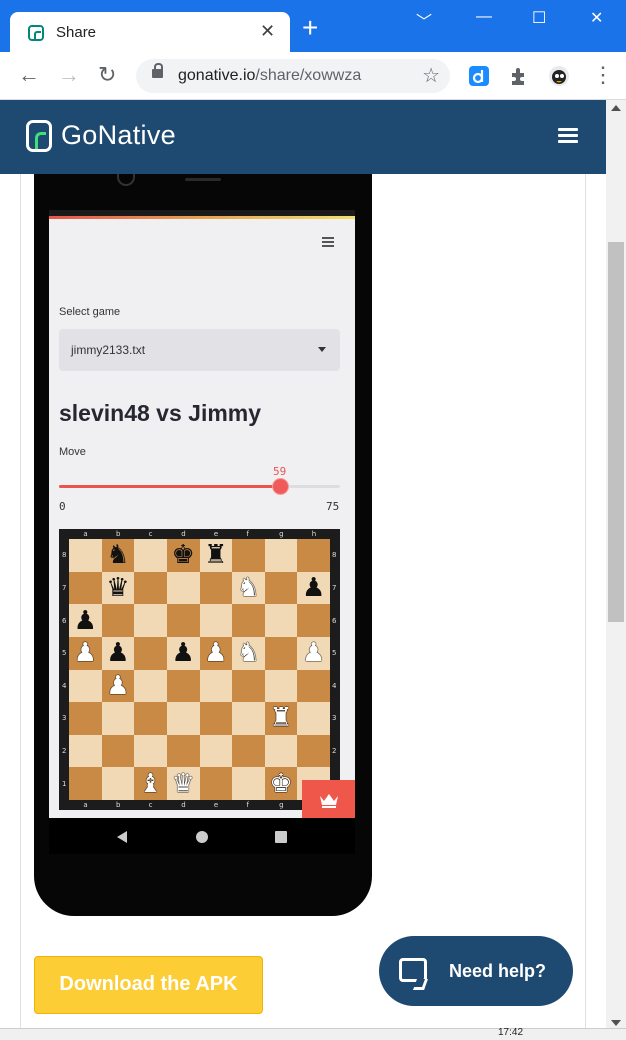  Describe the element at coordinates (157, 70) in the screenshot. I see `lock-icon` at that location.